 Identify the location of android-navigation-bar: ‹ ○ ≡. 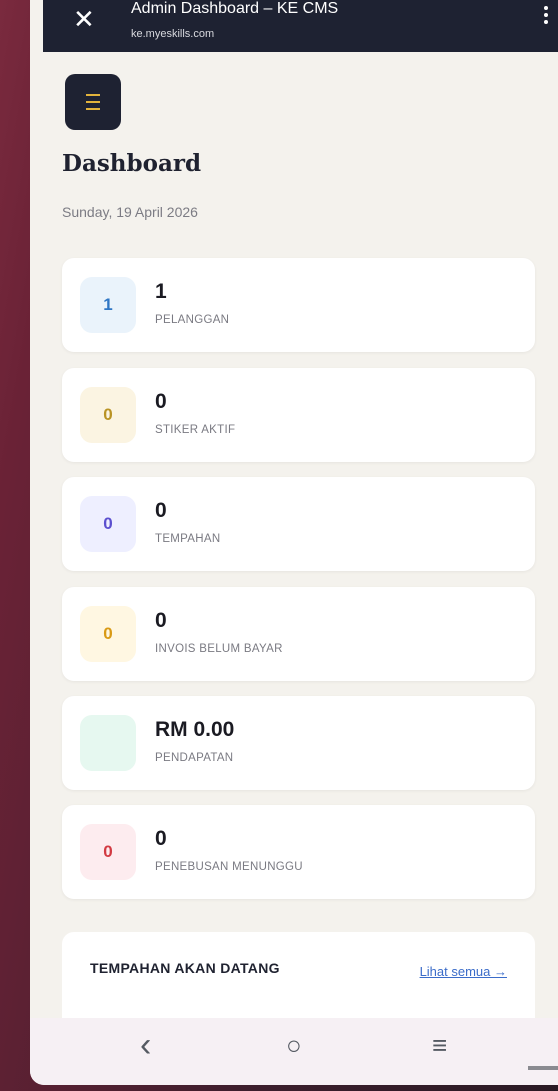
(294, 1051).